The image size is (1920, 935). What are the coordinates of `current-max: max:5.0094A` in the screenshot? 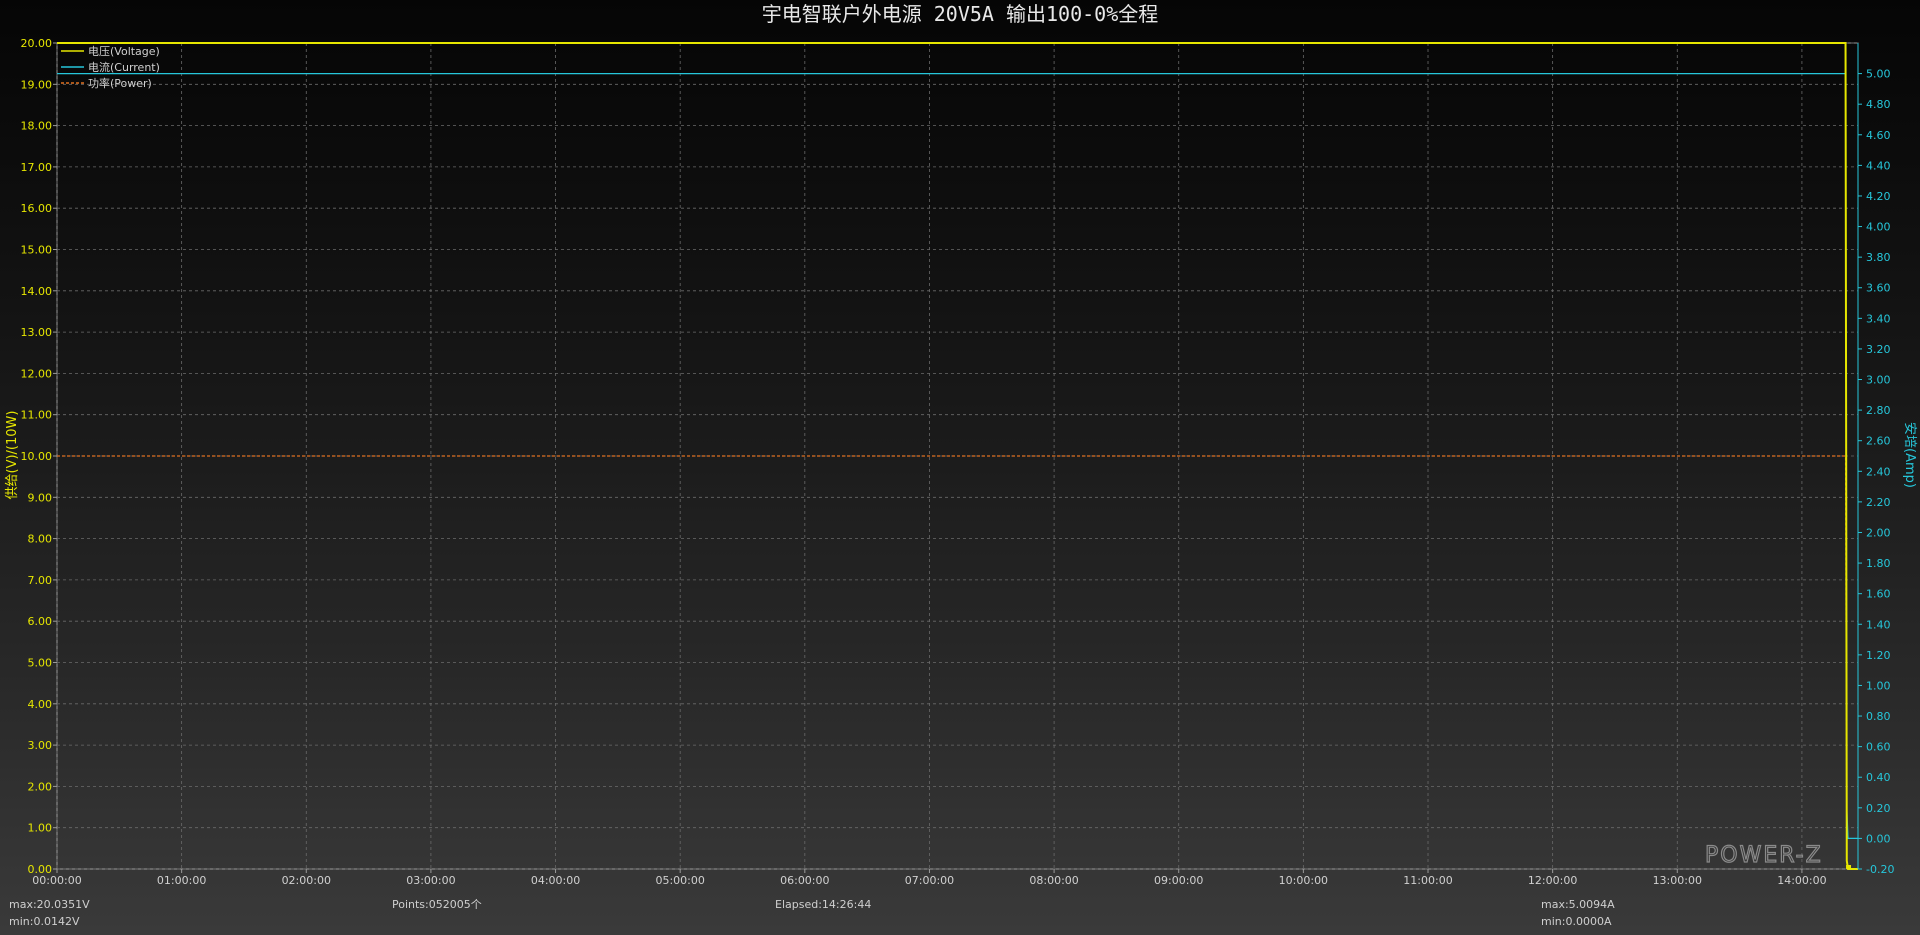 It's located at (1578, 904).